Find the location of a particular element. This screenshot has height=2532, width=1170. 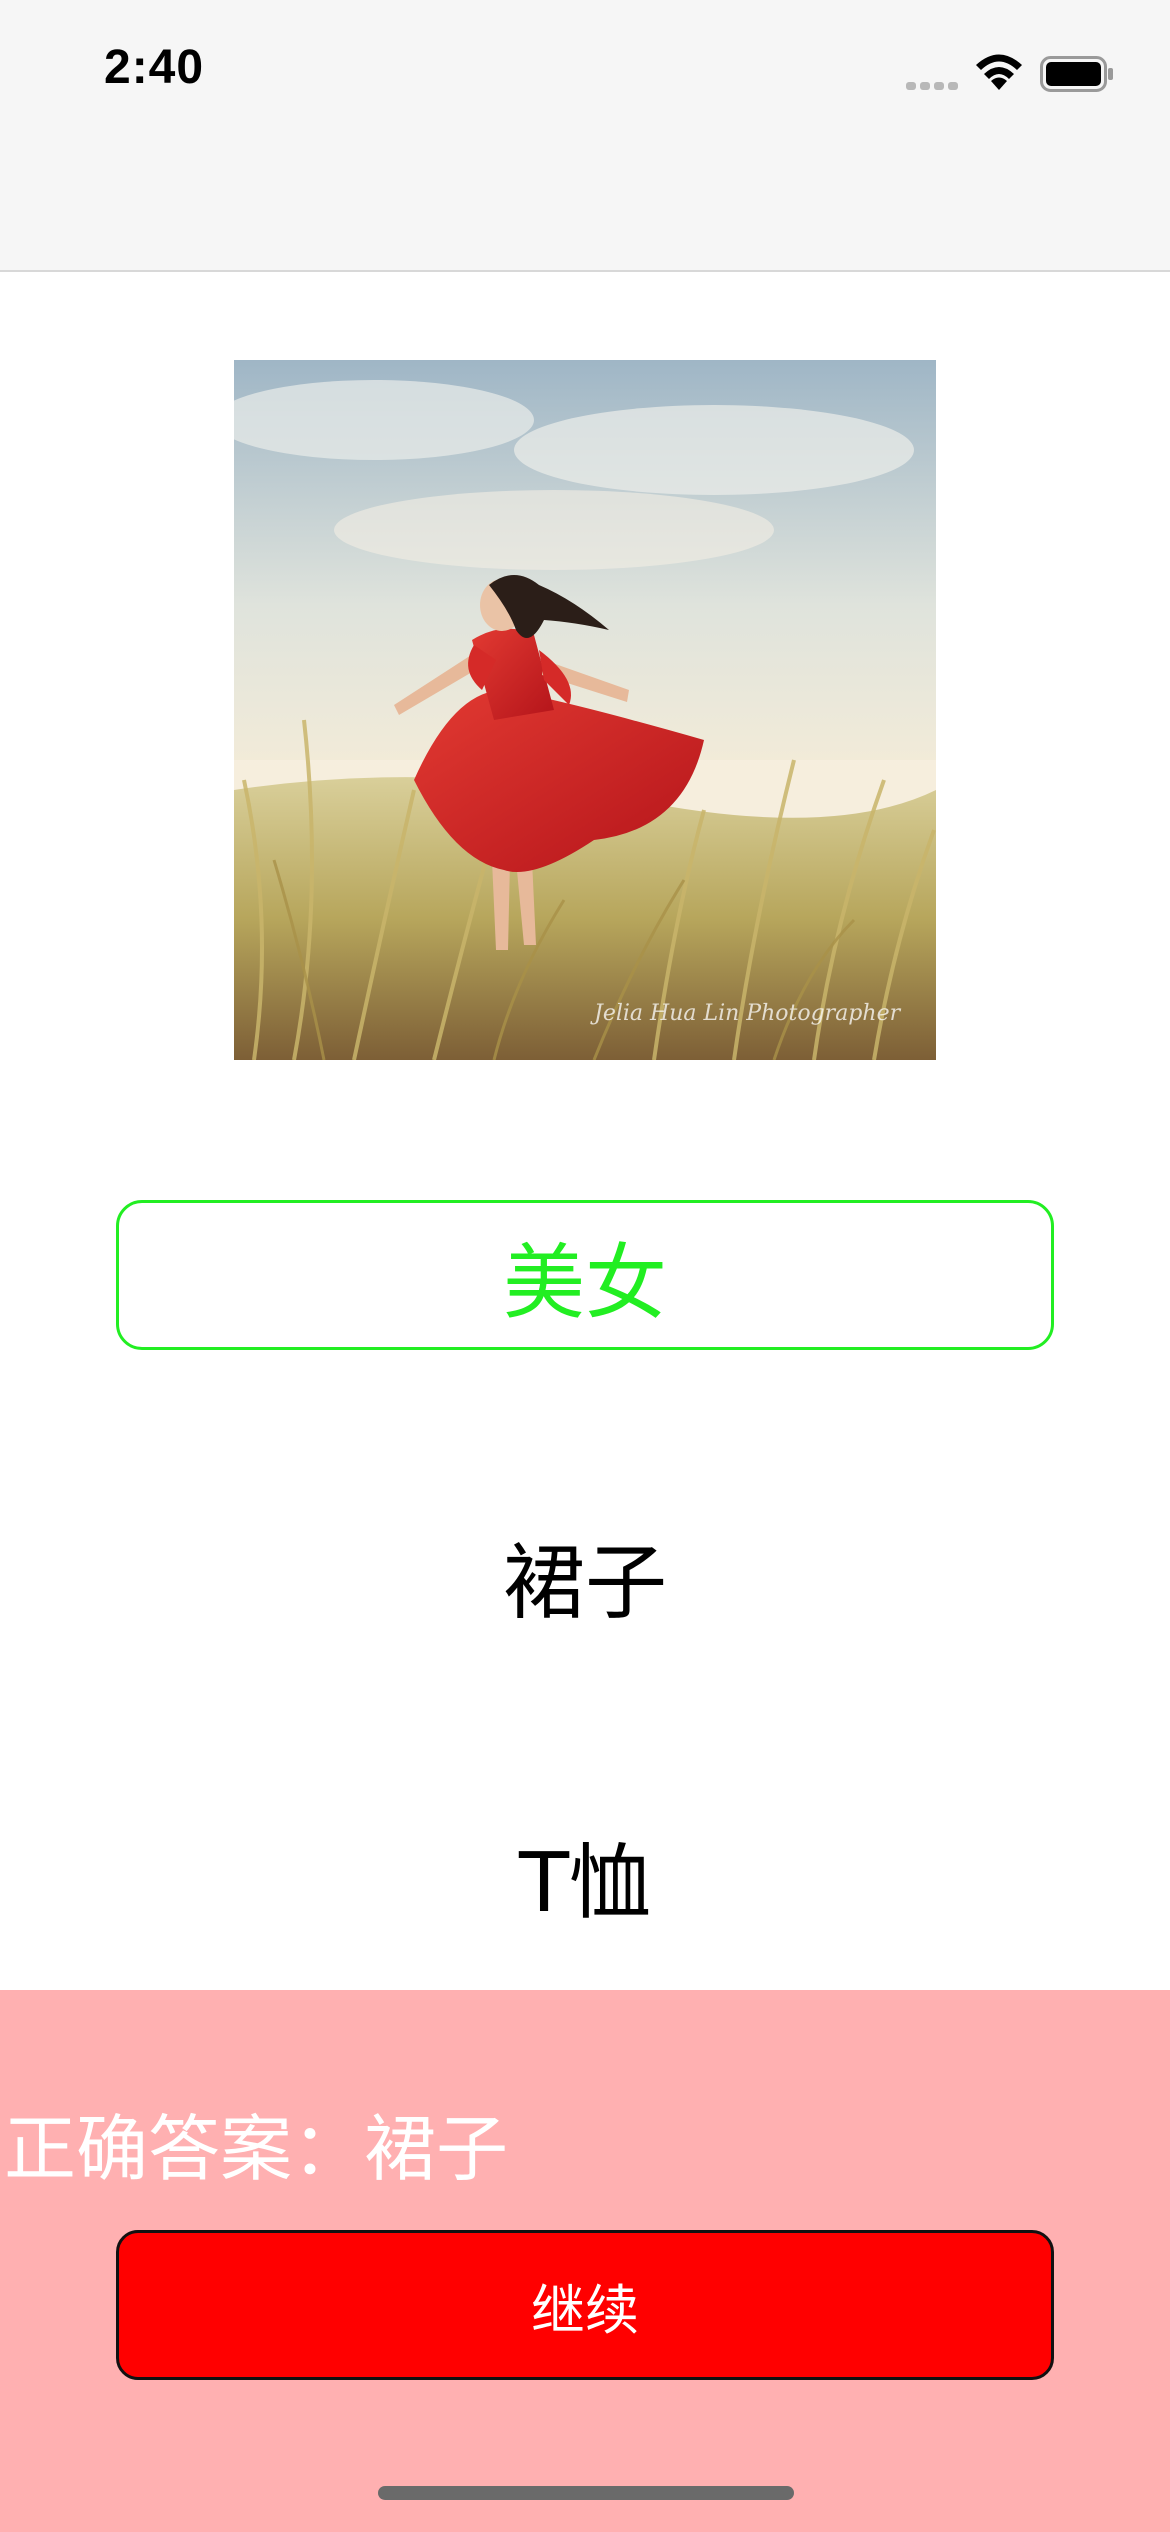

home-indicator is located at coordinates (586, 2493).